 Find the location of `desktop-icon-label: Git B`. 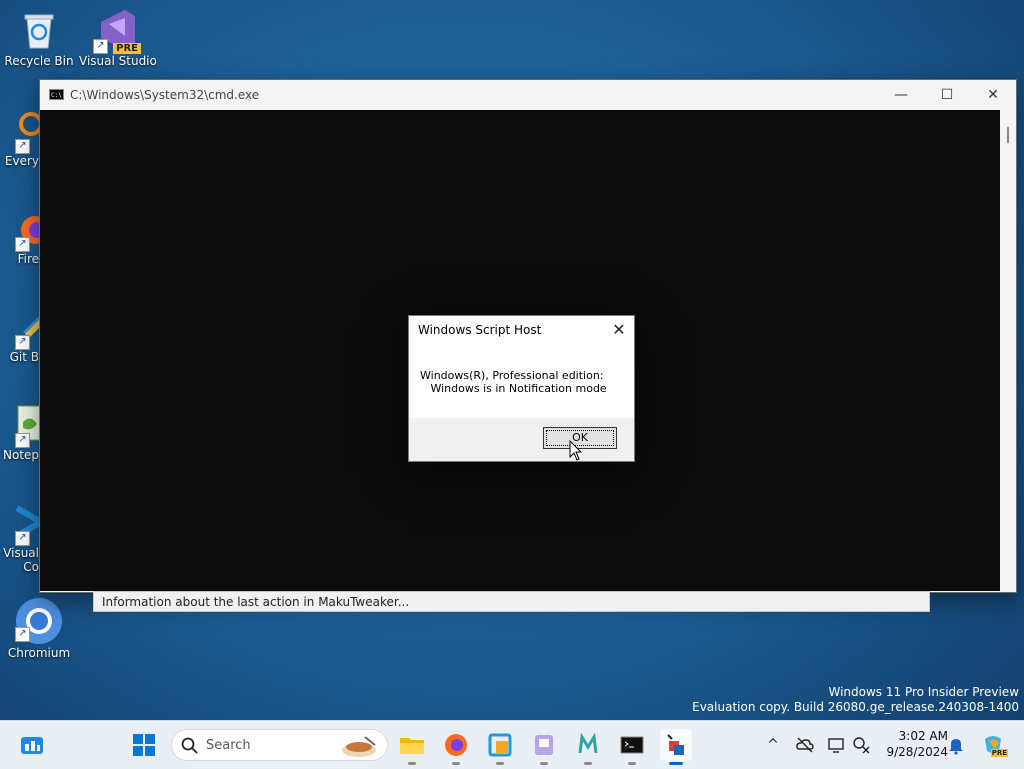

desktop-icon-label: Git B is located at coordinates (24, 357).